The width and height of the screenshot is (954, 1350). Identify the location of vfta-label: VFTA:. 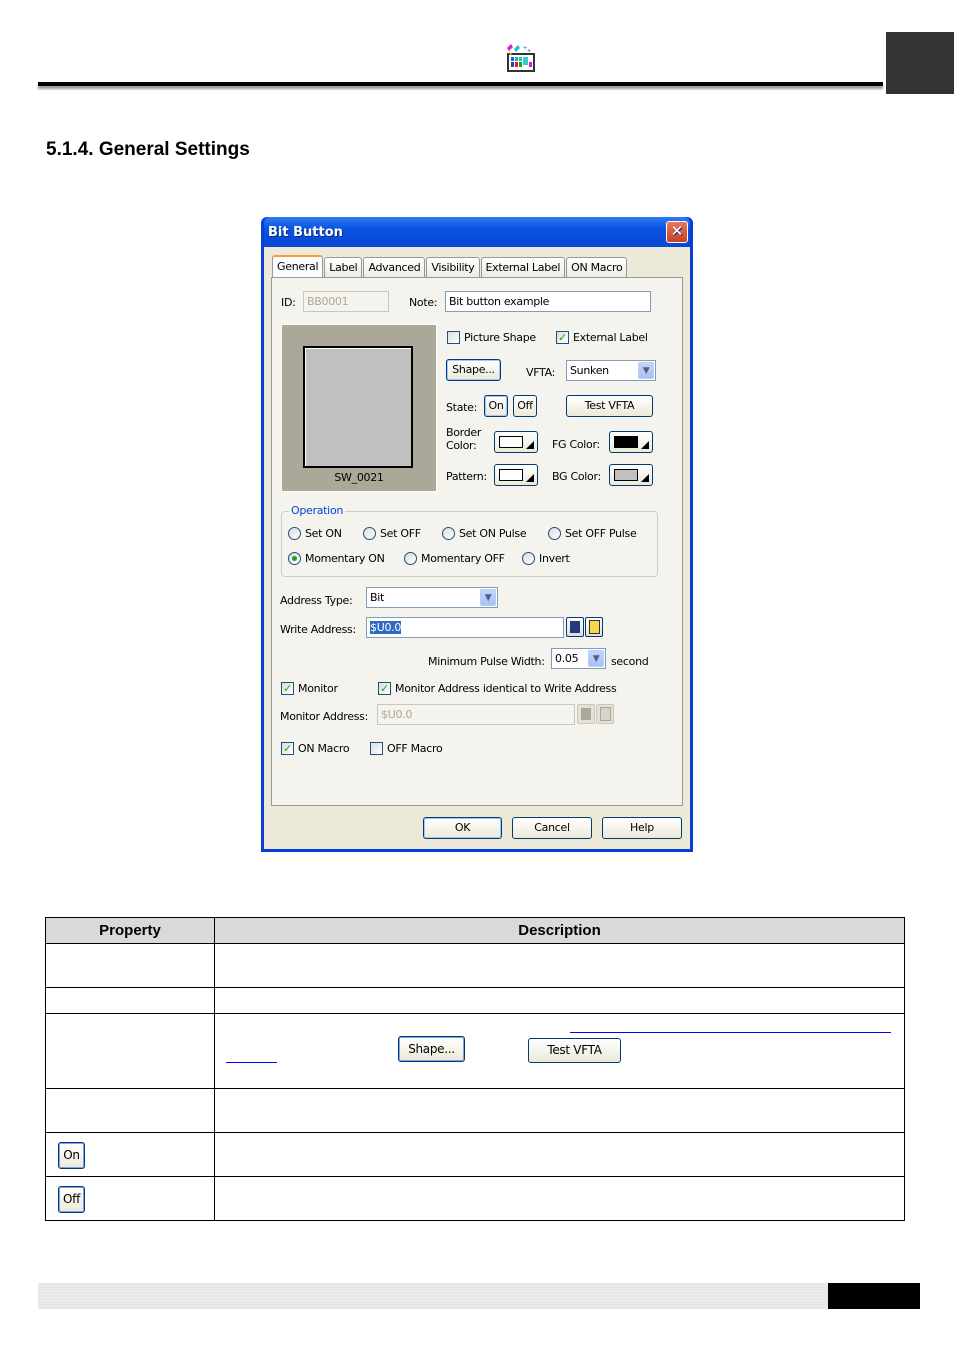
(541, 372).